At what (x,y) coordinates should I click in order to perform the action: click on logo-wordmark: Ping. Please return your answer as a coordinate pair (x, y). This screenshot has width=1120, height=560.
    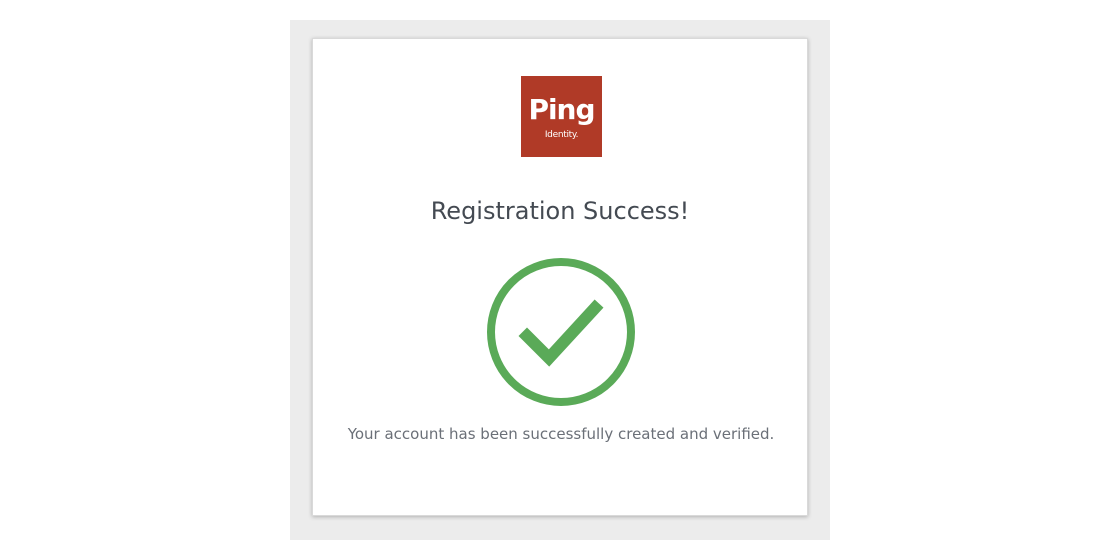
    Looking at the image, I should click on (561, 109).